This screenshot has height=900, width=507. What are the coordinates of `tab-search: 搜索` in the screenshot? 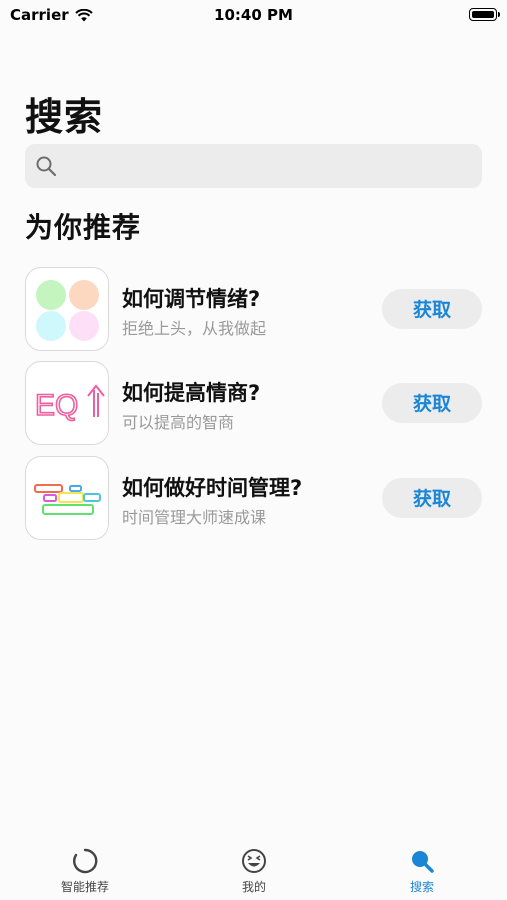 It's located at (422, 870).